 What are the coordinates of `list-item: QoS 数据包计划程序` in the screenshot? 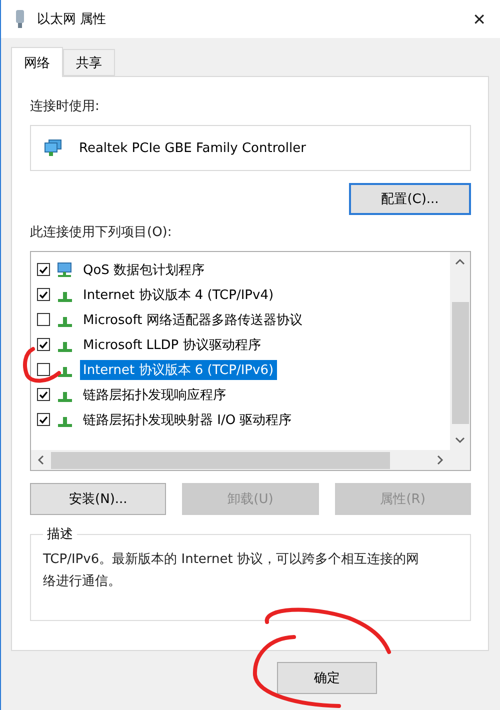 It's located at (144, 270).